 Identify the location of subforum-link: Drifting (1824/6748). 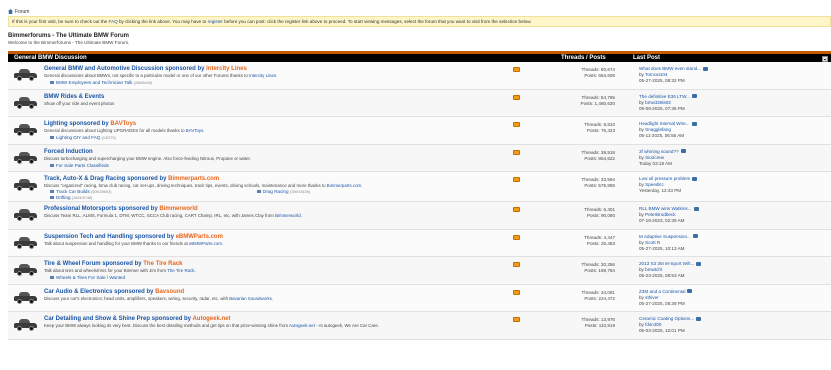
(71, 197).